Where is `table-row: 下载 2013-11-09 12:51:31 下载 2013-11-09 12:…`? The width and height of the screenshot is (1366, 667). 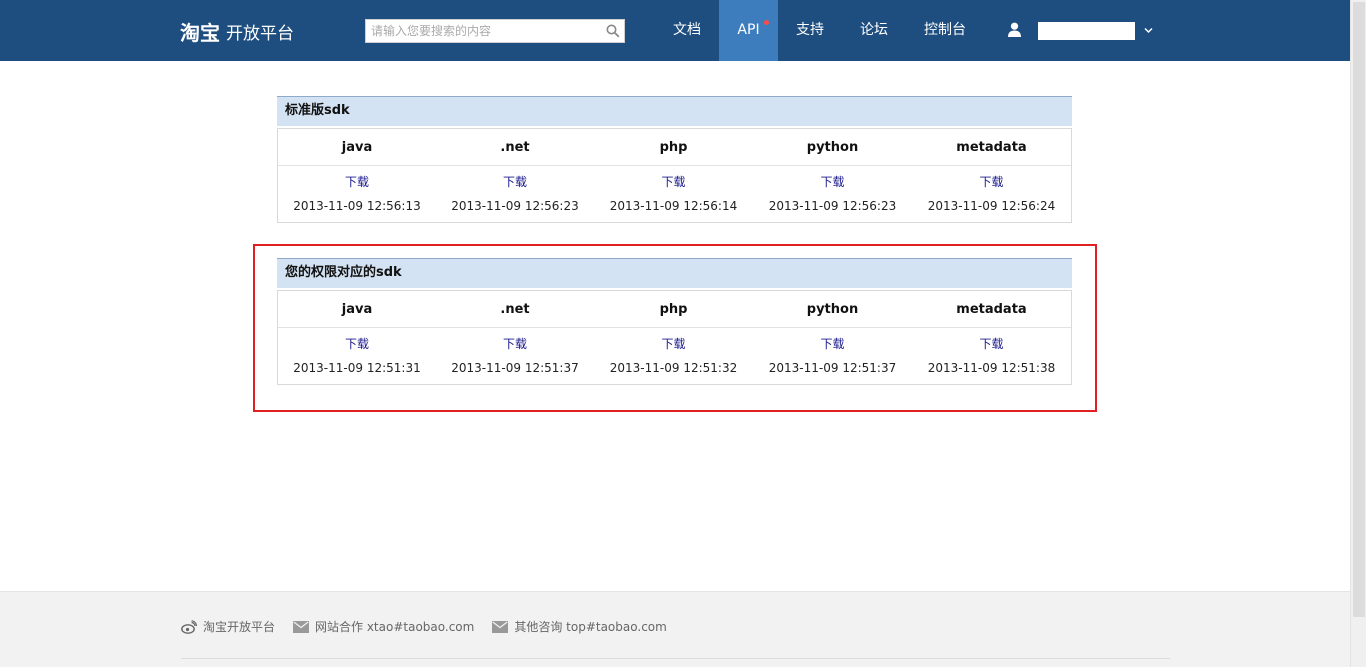
table-row: 下载 2013-11-09 12:51:31 下载 2013-11-09 12:… is located at coordinates (674, 356).